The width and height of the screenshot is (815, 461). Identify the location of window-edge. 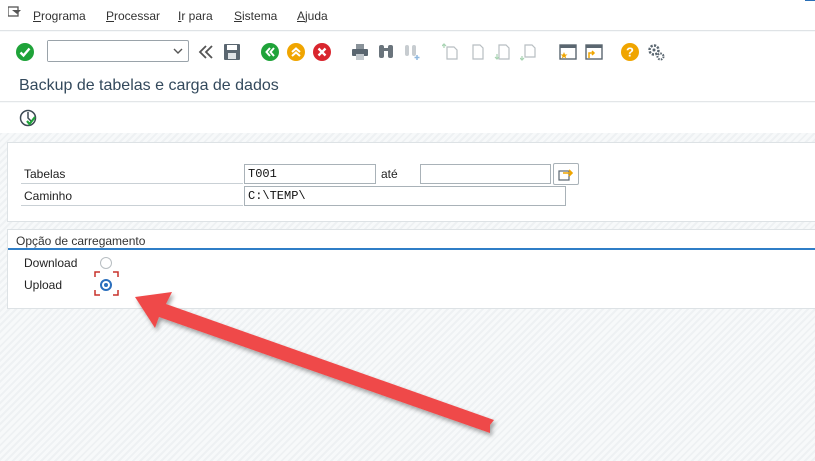
(810, 0).